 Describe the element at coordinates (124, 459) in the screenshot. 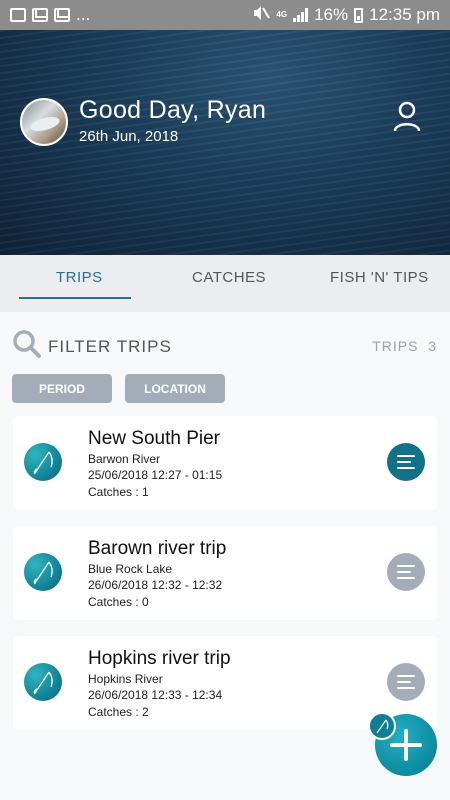

I see `trip-location: Barwon River` at that location.